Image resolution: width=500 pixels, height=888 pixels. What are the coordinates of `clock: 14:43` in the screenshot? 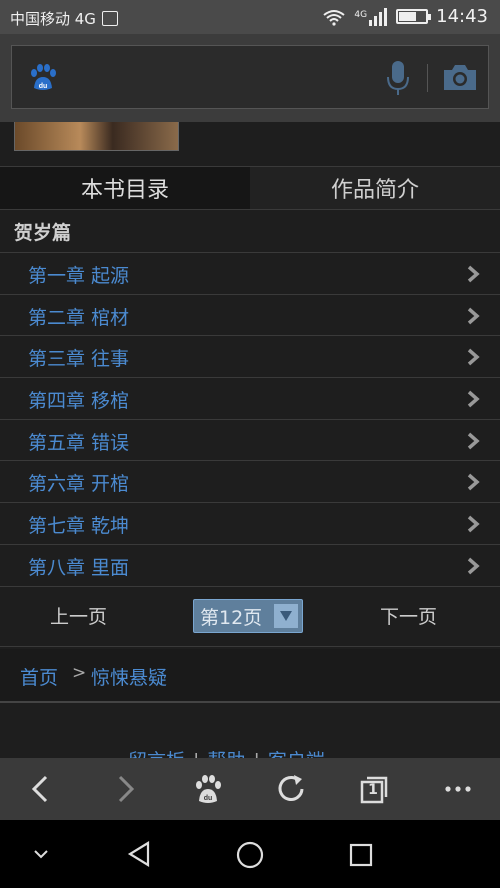 It's located at (462, 16).